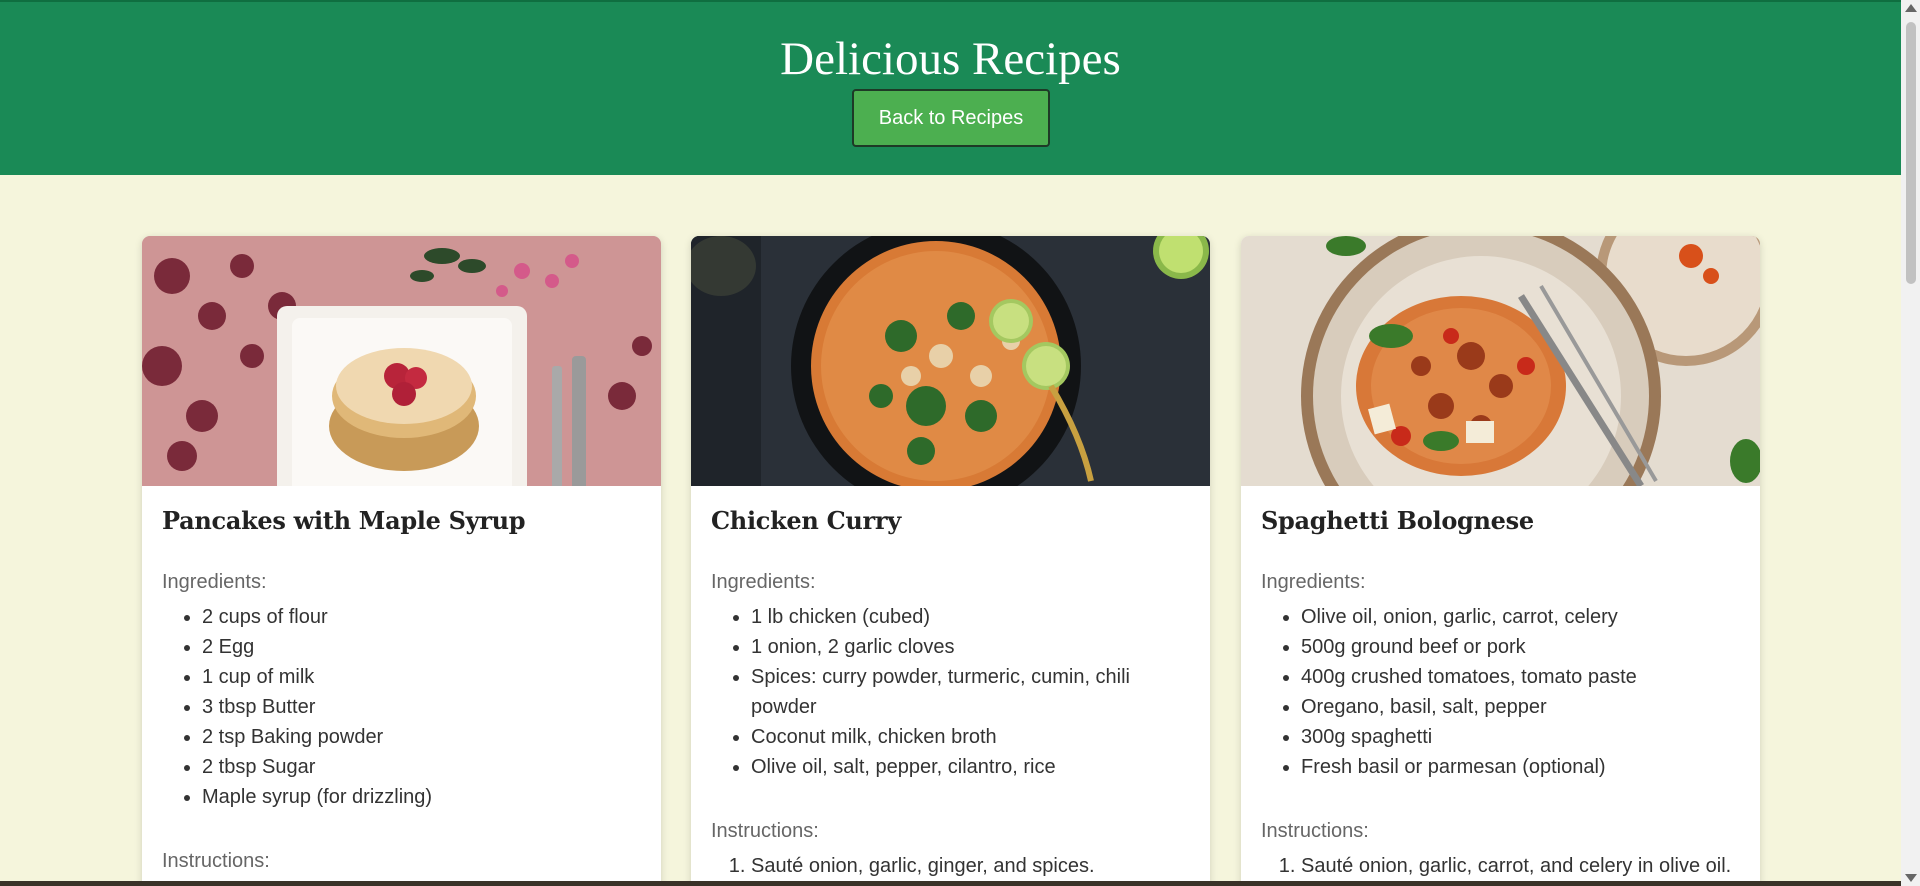 The height and width of the screenshot is (886, 1920). I want to click on ingredient-item: 300g spaghetti, so click(1520, 737).